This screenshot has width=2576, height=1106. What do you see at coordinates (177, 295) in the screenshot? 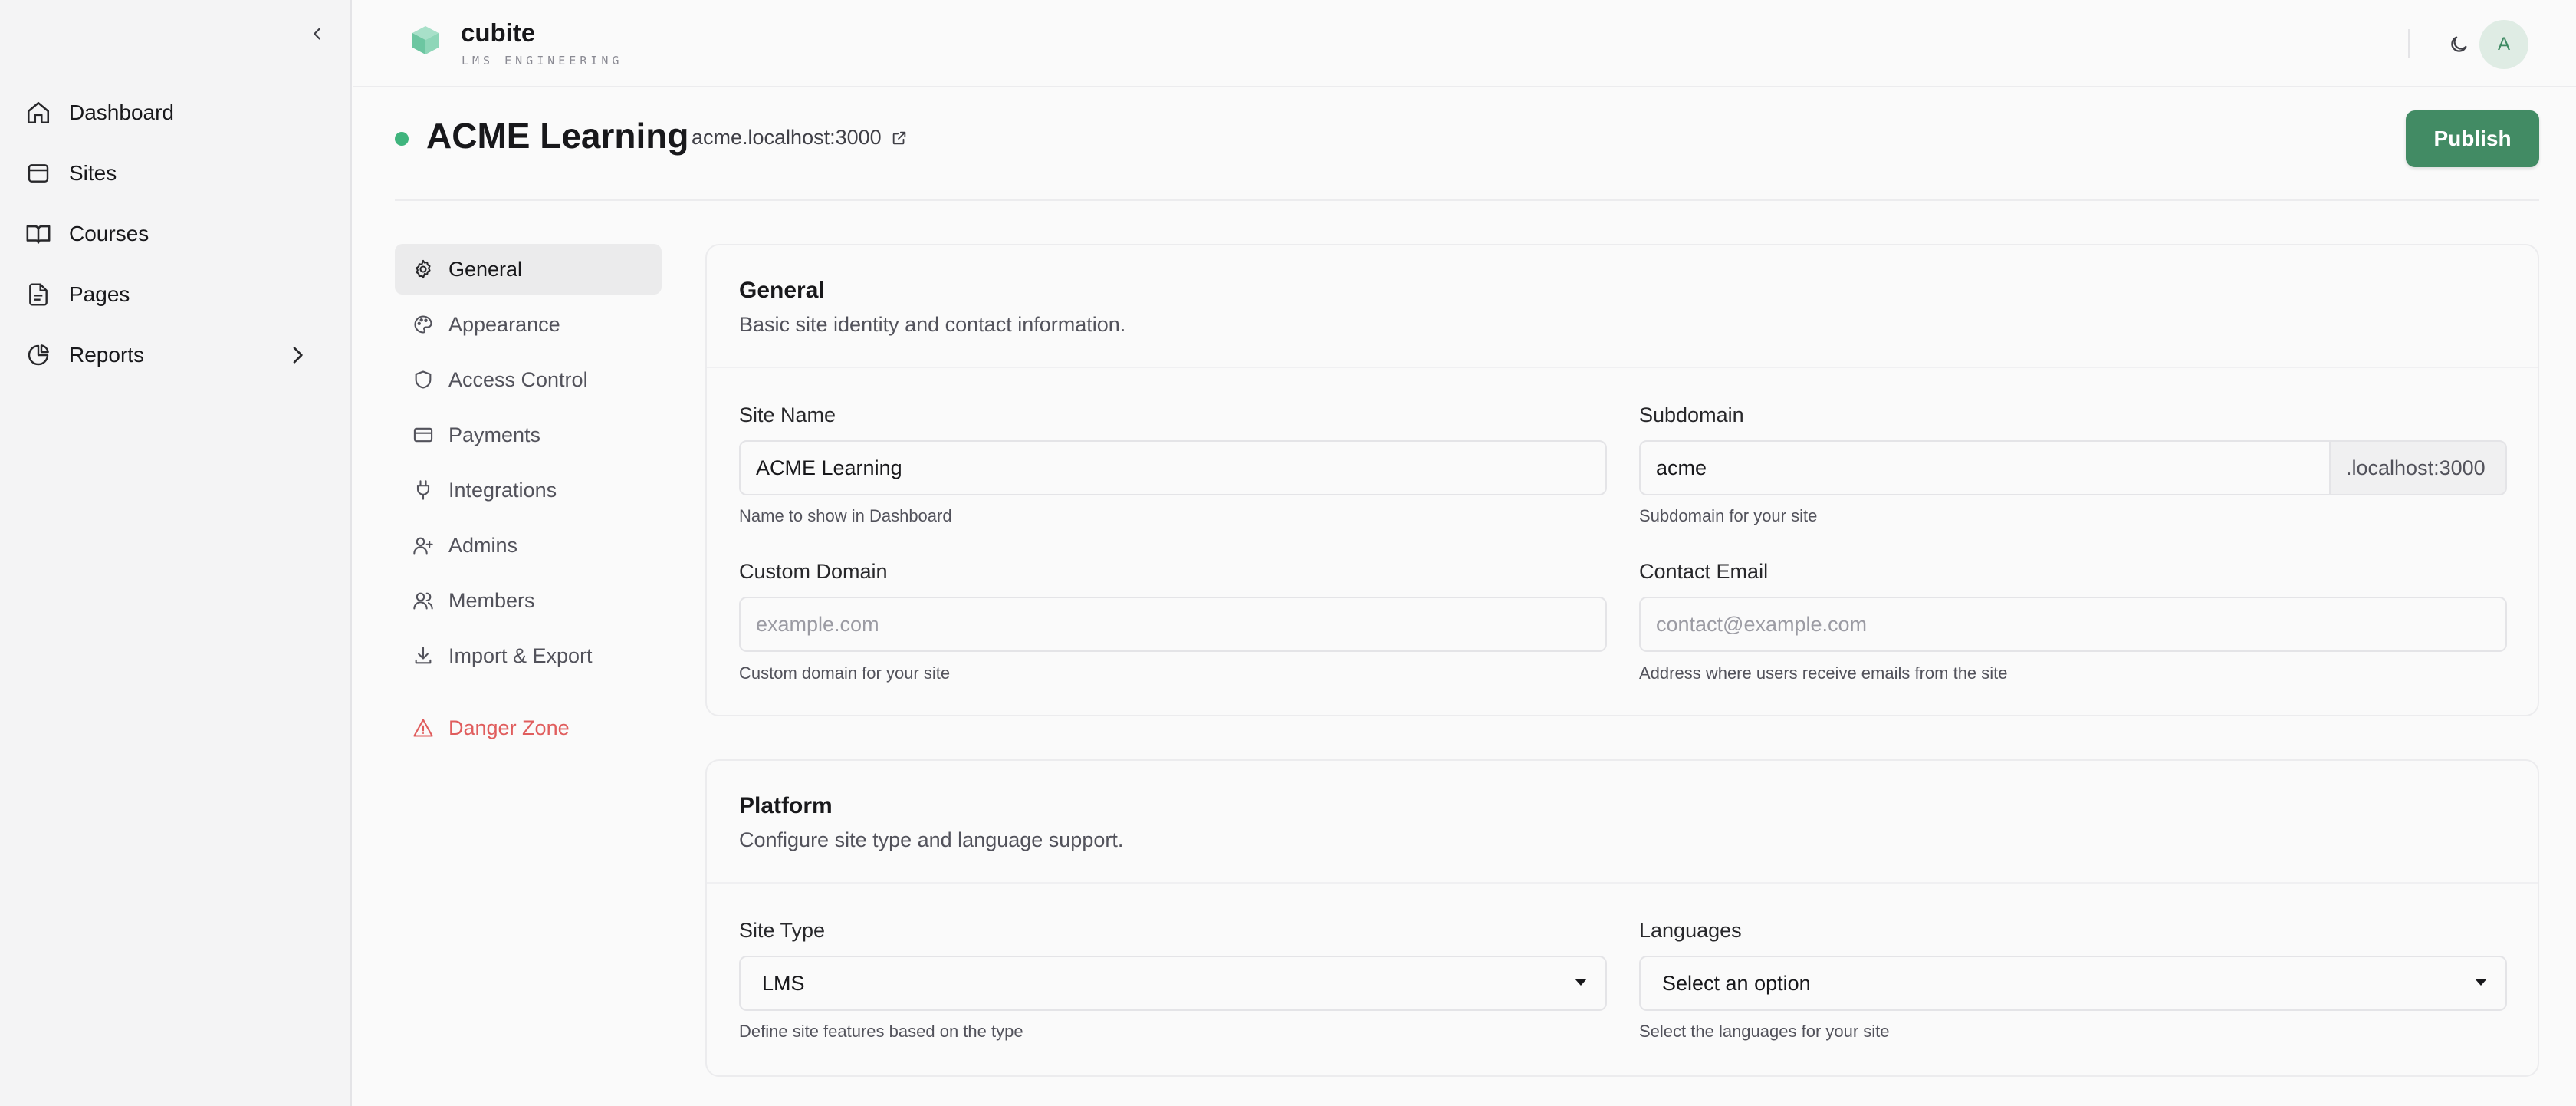
I see `sidebar-item-pages: Pages` at bounding box center [177, 295].